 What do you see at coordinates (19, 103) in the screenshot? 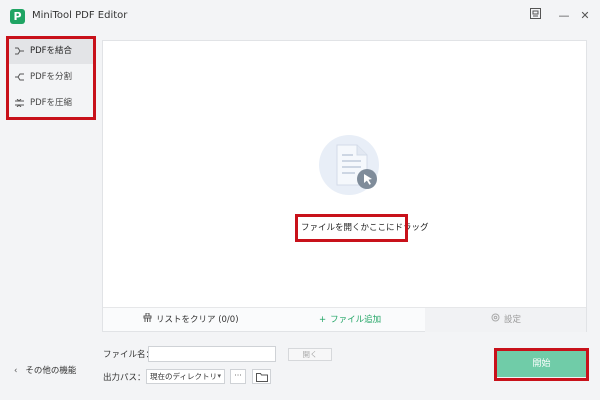
I see `compress-icon` at bounding box center [19, 103].